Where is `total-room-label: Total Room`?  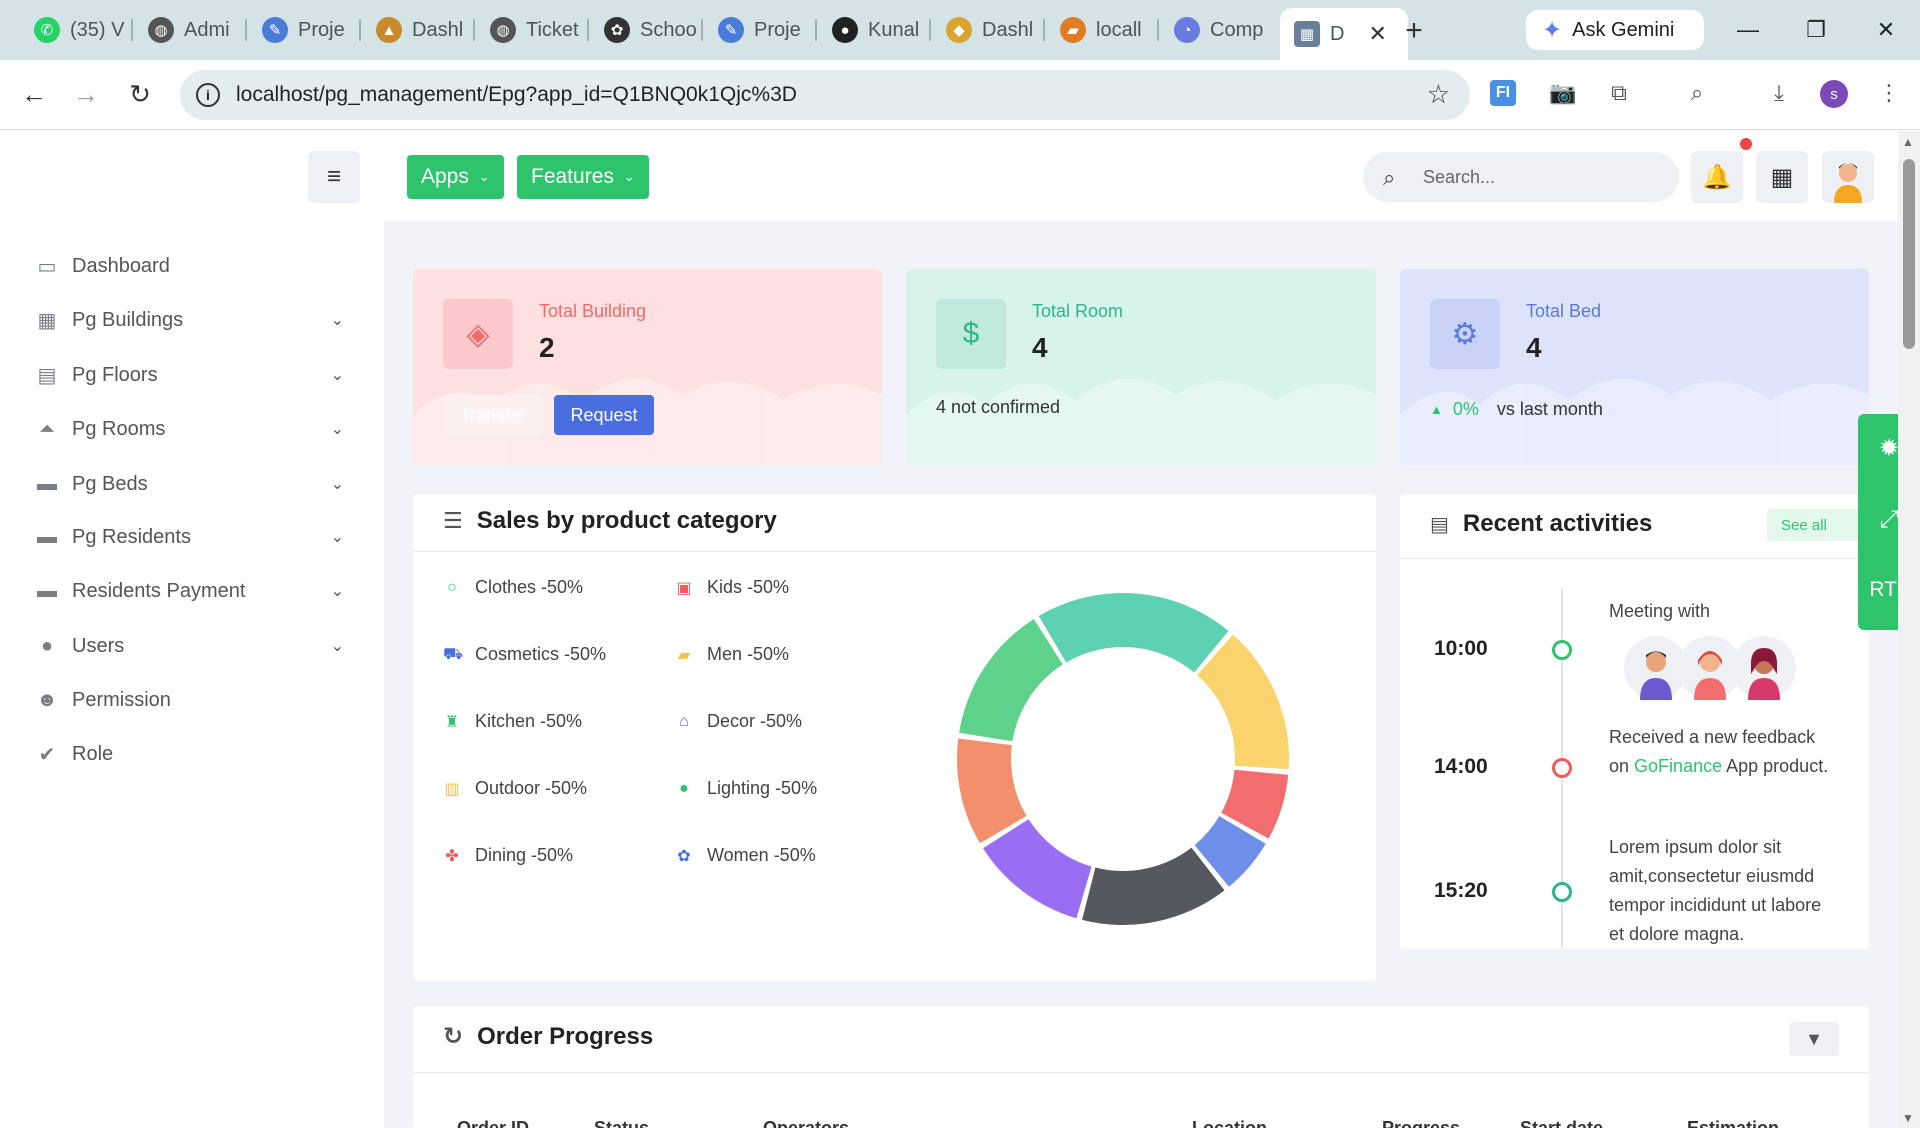 total-room-label: Total Room is located at coordinates (1078, 311).